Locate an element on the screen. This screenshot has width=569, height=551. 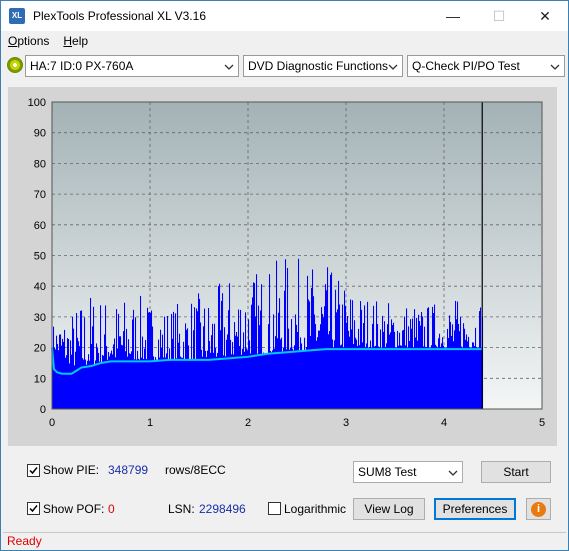
test-select: Q-Check PI/PO Test is located at coordinates (486, 66).